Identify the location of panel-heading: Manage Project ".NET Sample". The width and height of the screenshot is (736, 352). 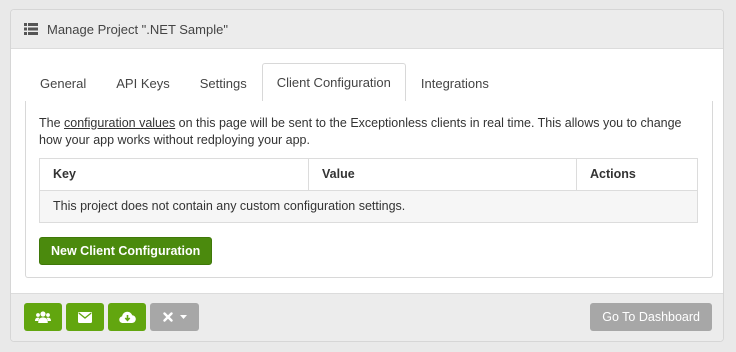
(367, 29).